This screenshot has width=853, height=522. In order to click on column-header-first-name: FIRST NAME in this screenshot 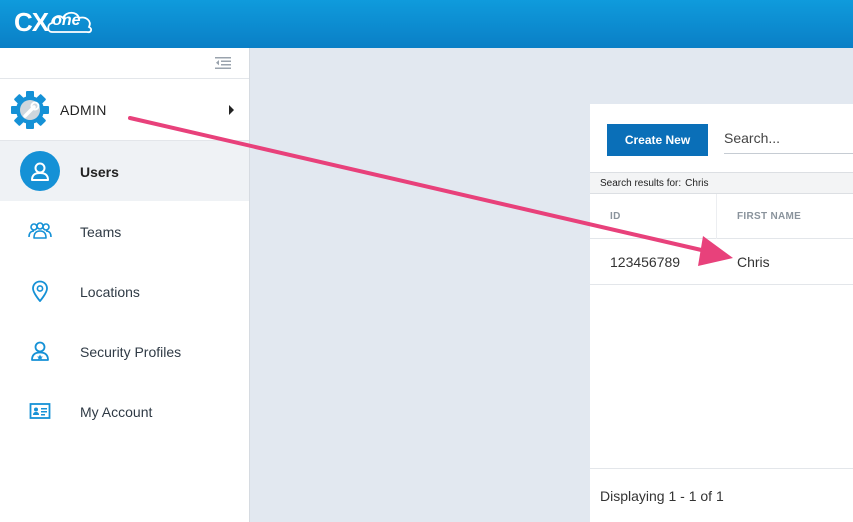, I will do `click(769, 216)`.